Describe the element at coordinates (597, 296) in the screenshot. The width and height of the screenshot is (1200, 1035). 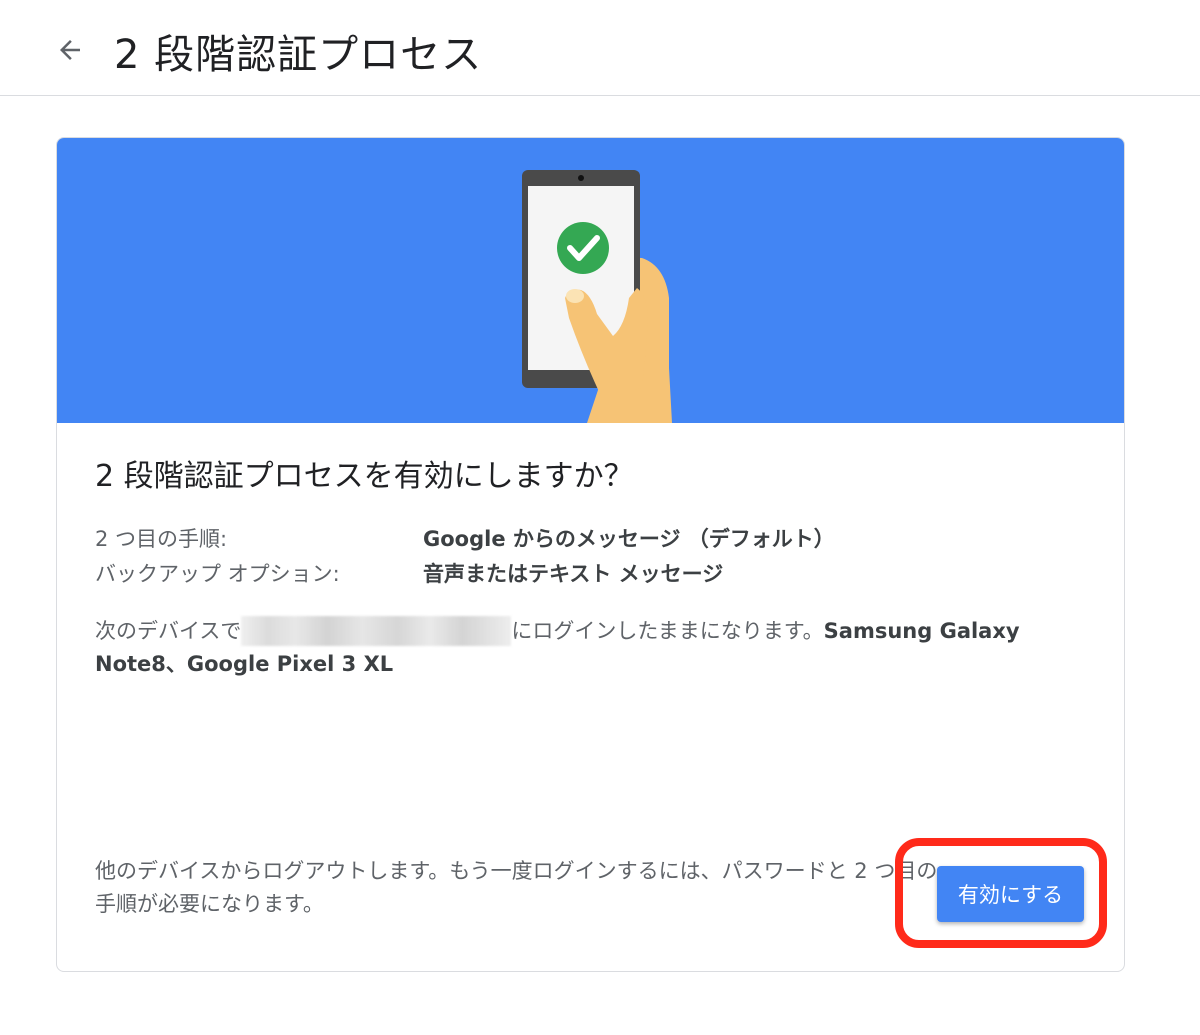
I see `phone-hand-illustration` at that location.